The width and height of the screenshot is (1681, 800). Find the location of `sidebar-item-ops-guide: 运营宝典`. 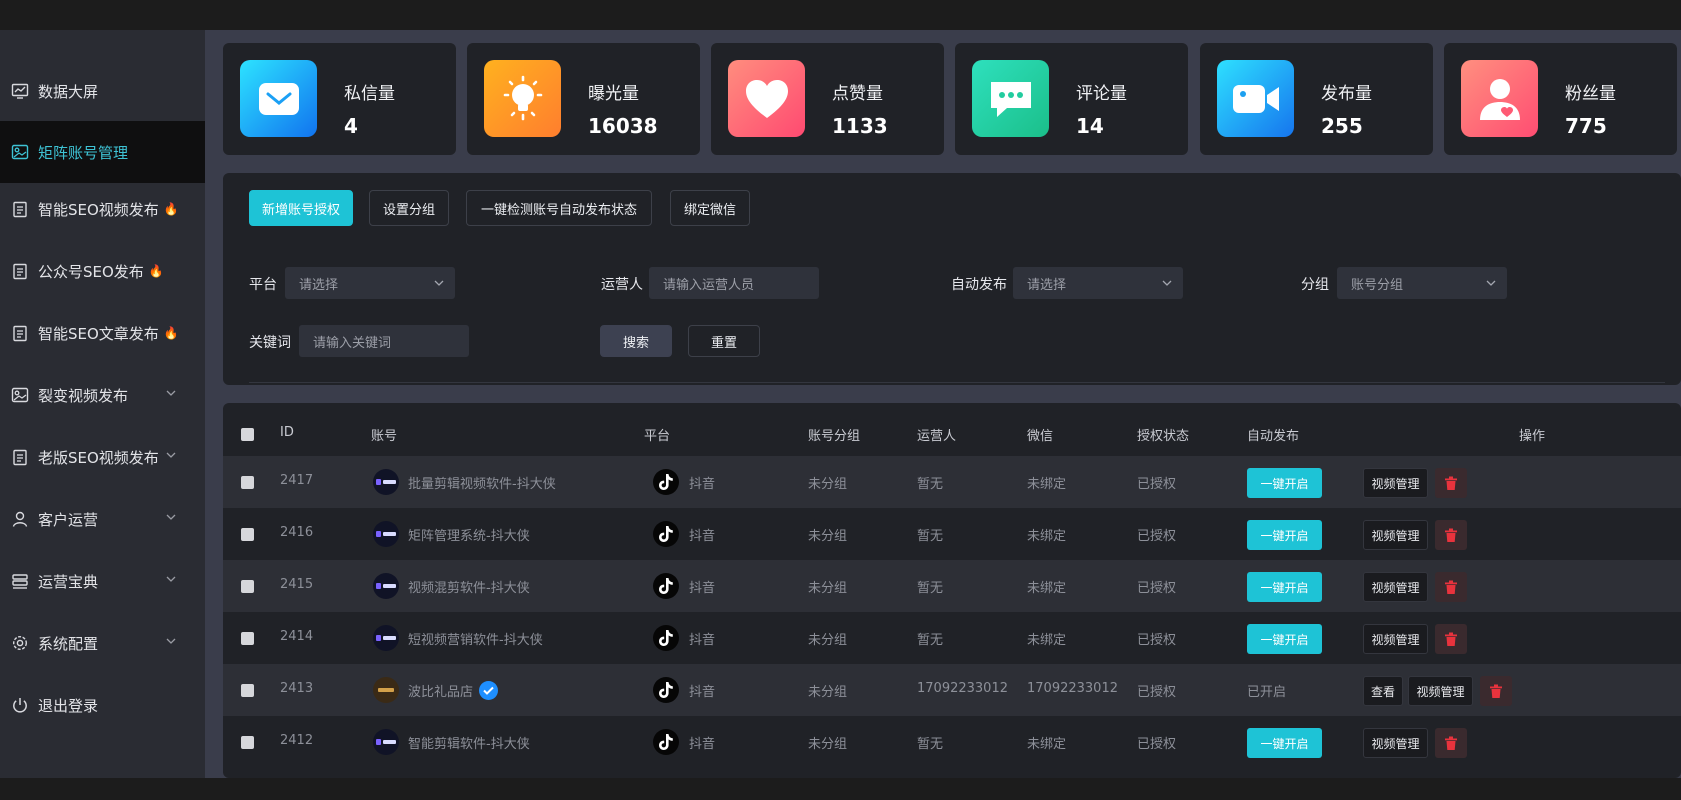

sidebar-item-ops-guide: 运营宝典 is located at coordinates (102, 581).